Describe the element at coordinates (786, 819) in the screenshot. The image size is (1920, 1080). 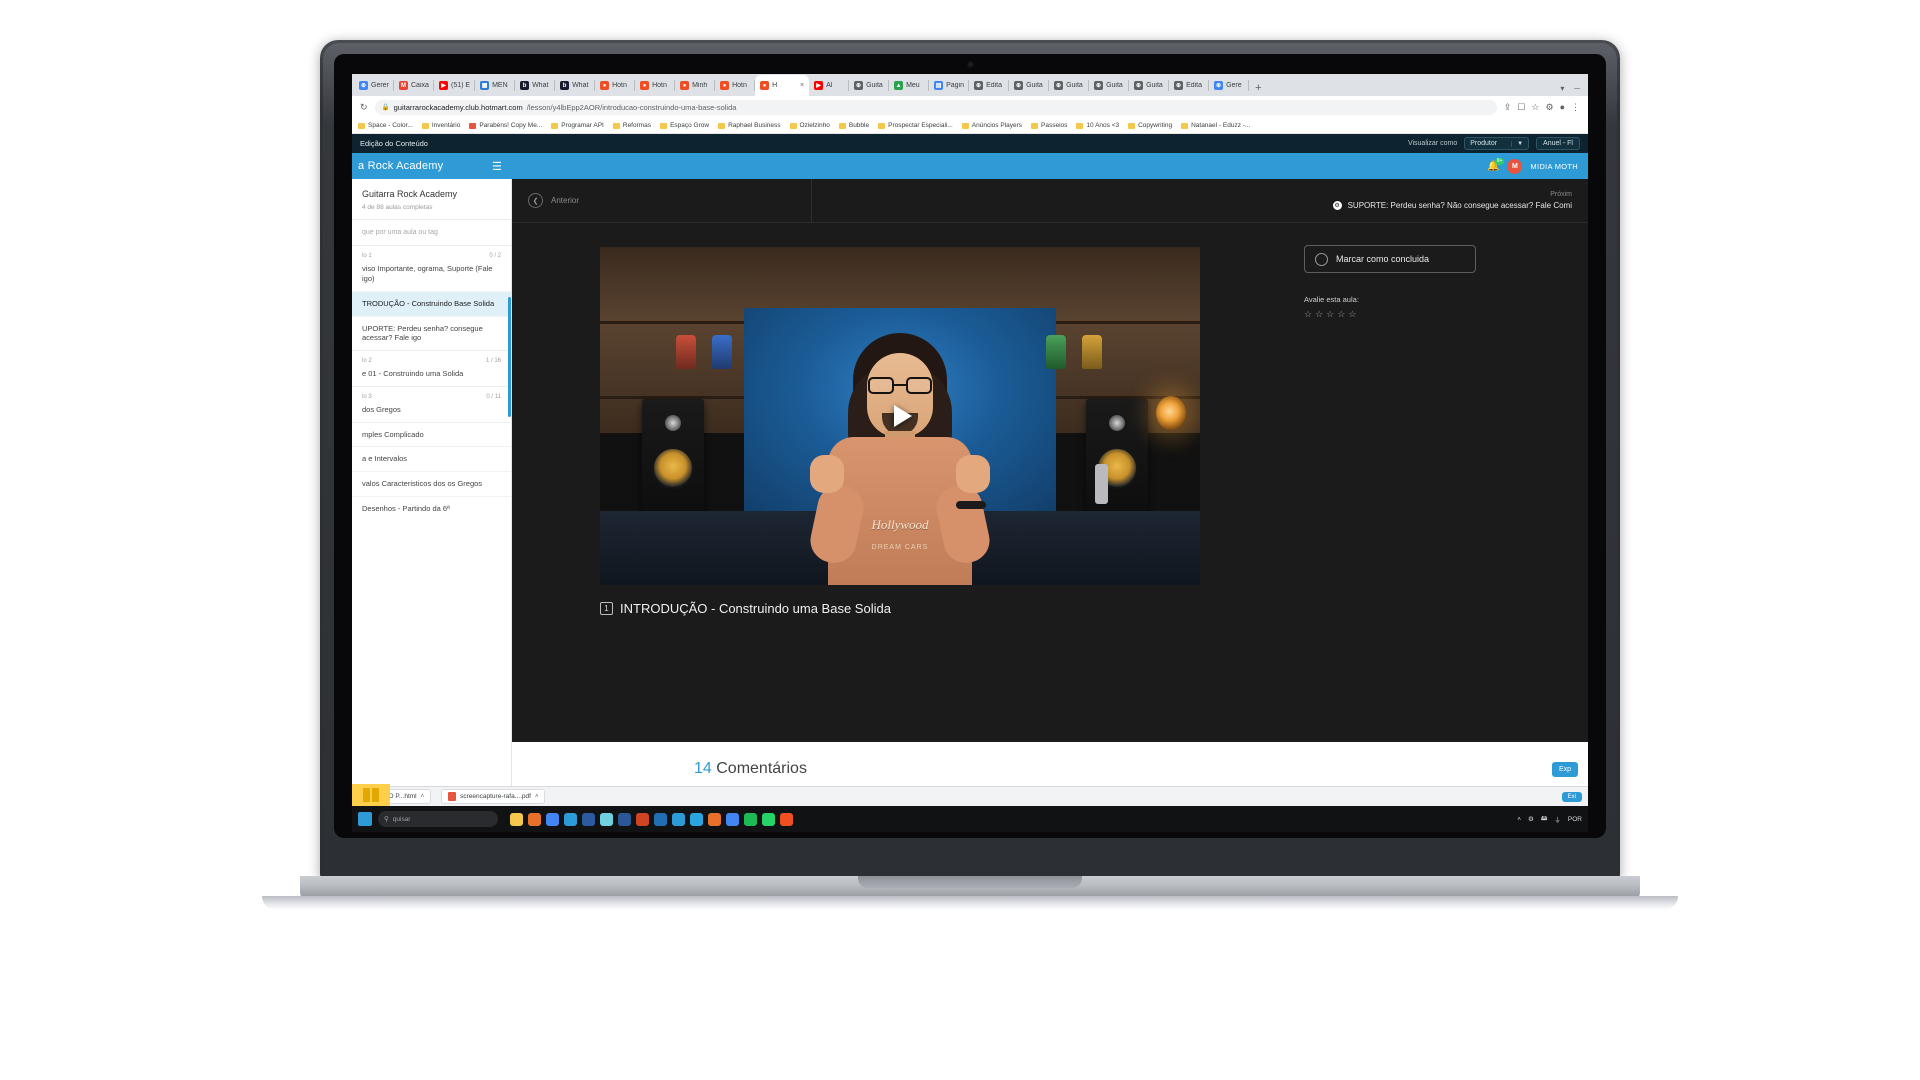
I see `hotmart-icon` at that location.